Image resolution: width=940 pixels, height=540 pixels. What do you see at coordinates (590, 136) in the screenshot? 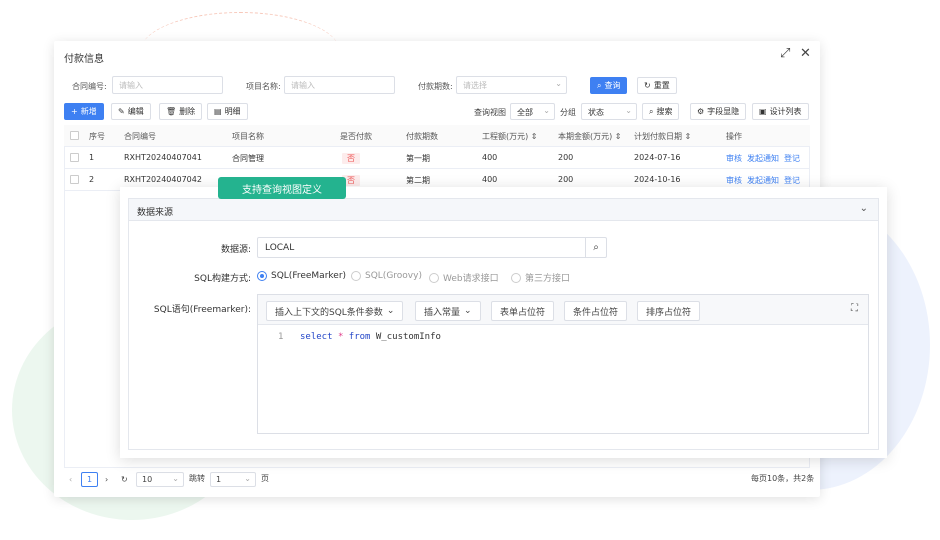
I see `col-header-current: 本期金额(万元) ⇕` at bounding box center [590, 136].